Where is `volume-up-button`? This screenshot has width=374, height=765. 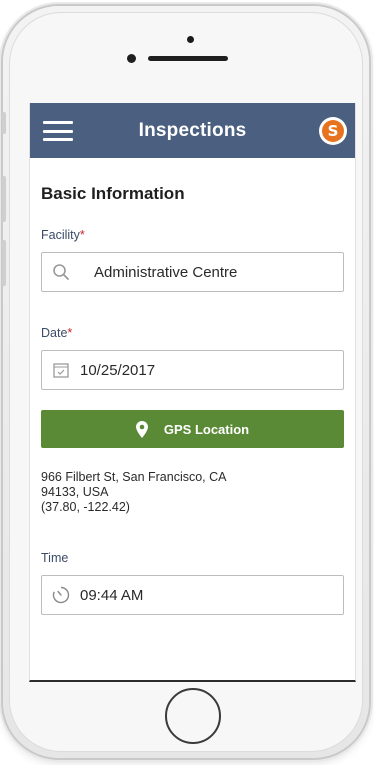
volume-up-button is located at coordinates (4, 199).